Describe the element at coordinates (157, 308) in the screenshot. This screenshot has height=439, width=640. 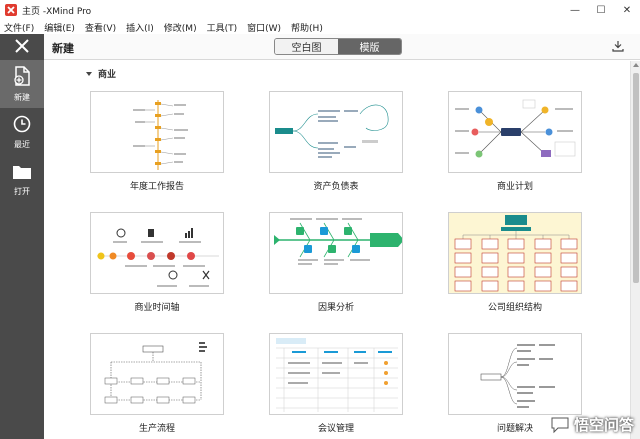
I see `template-label: 商业时间轴` at that location.